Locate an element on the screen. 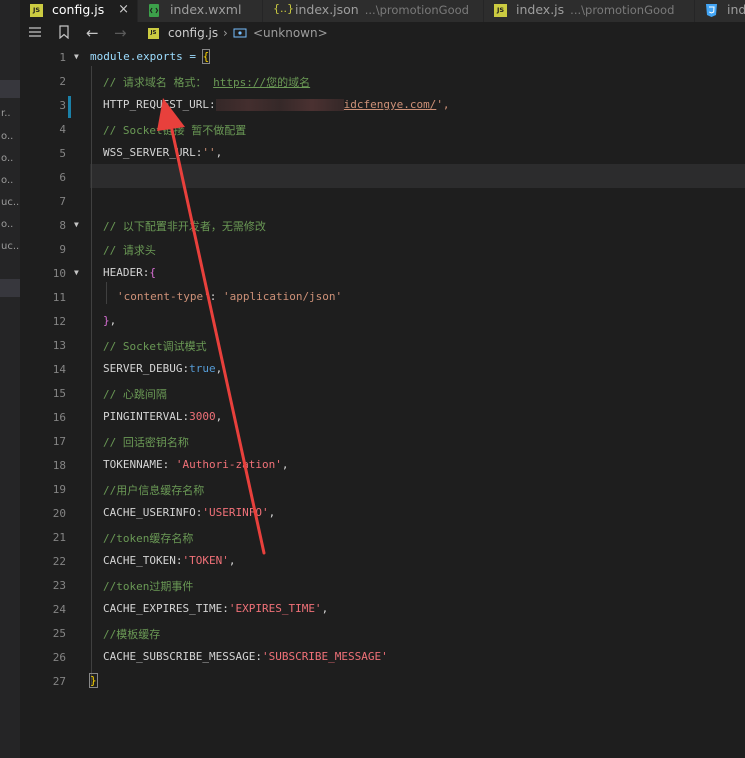 This screenshot has width=745, height=758. line-number: 2 is located at coordinates (62, 81).